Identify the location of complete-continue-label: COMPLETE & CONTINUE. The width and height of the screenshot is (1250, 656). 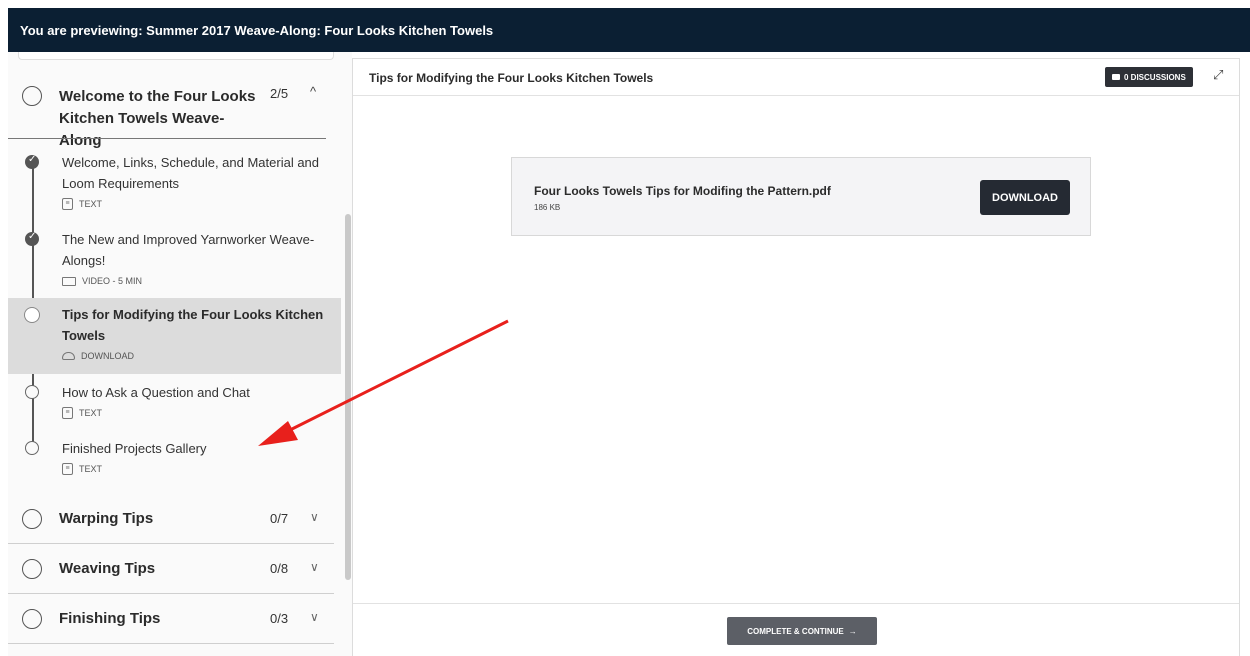
(795, 631).